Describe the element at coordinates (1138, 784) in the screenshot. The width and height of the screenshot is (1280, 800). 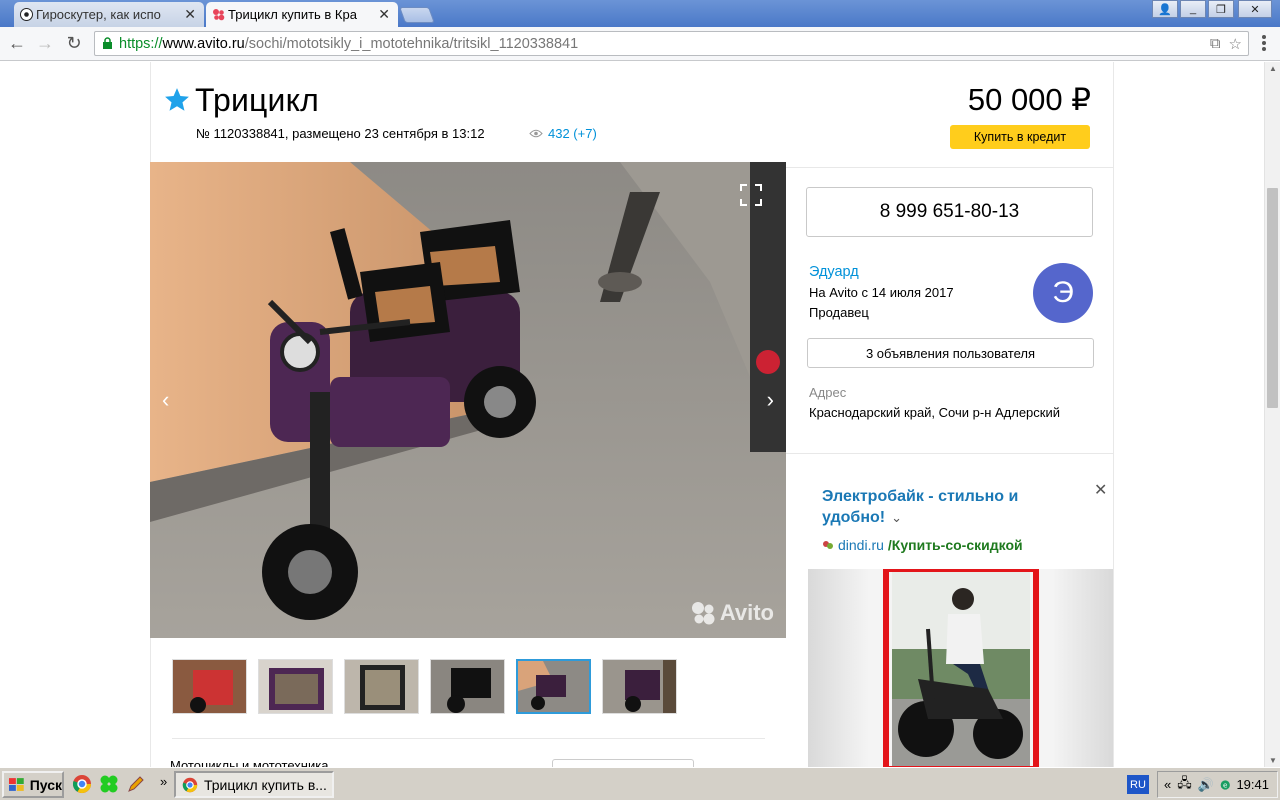
I see `language-indicator: RU` at that location.